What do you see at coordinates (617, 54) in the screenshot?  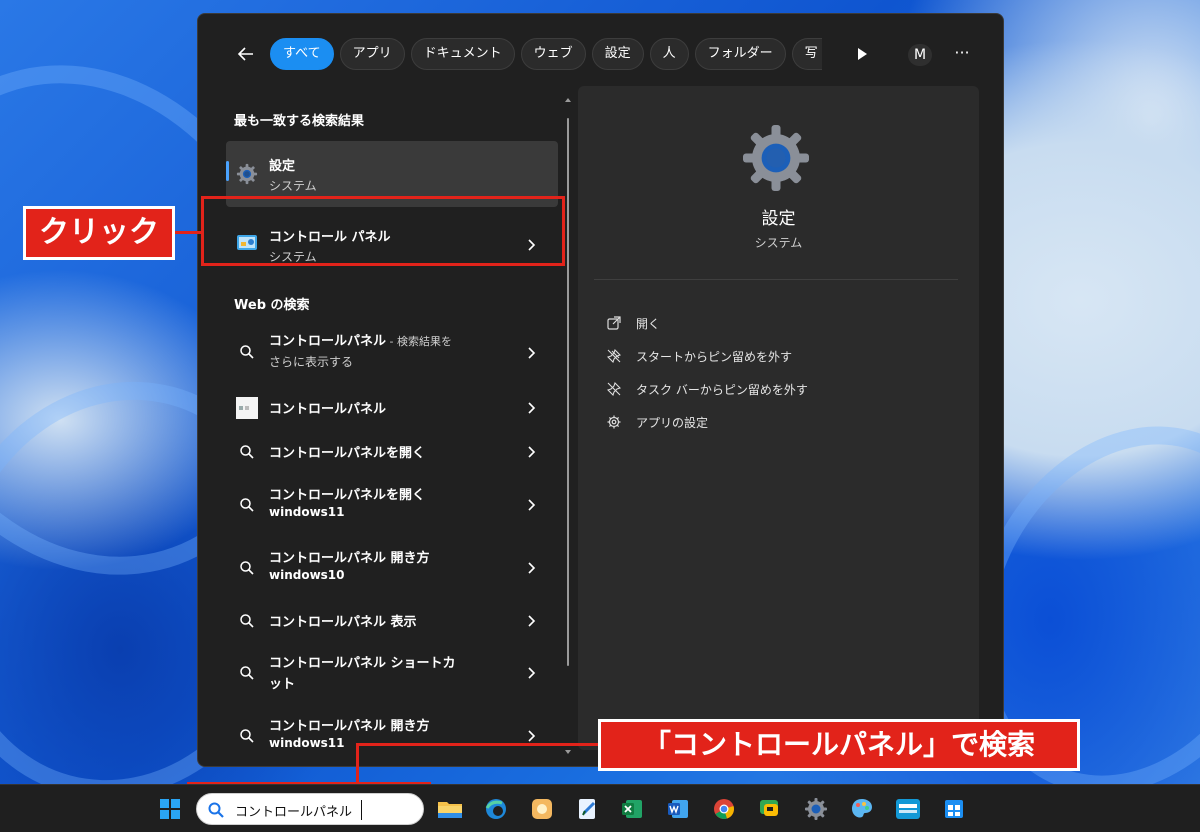 I see `tab-settings: 設定` at bounding box center [617, 54].